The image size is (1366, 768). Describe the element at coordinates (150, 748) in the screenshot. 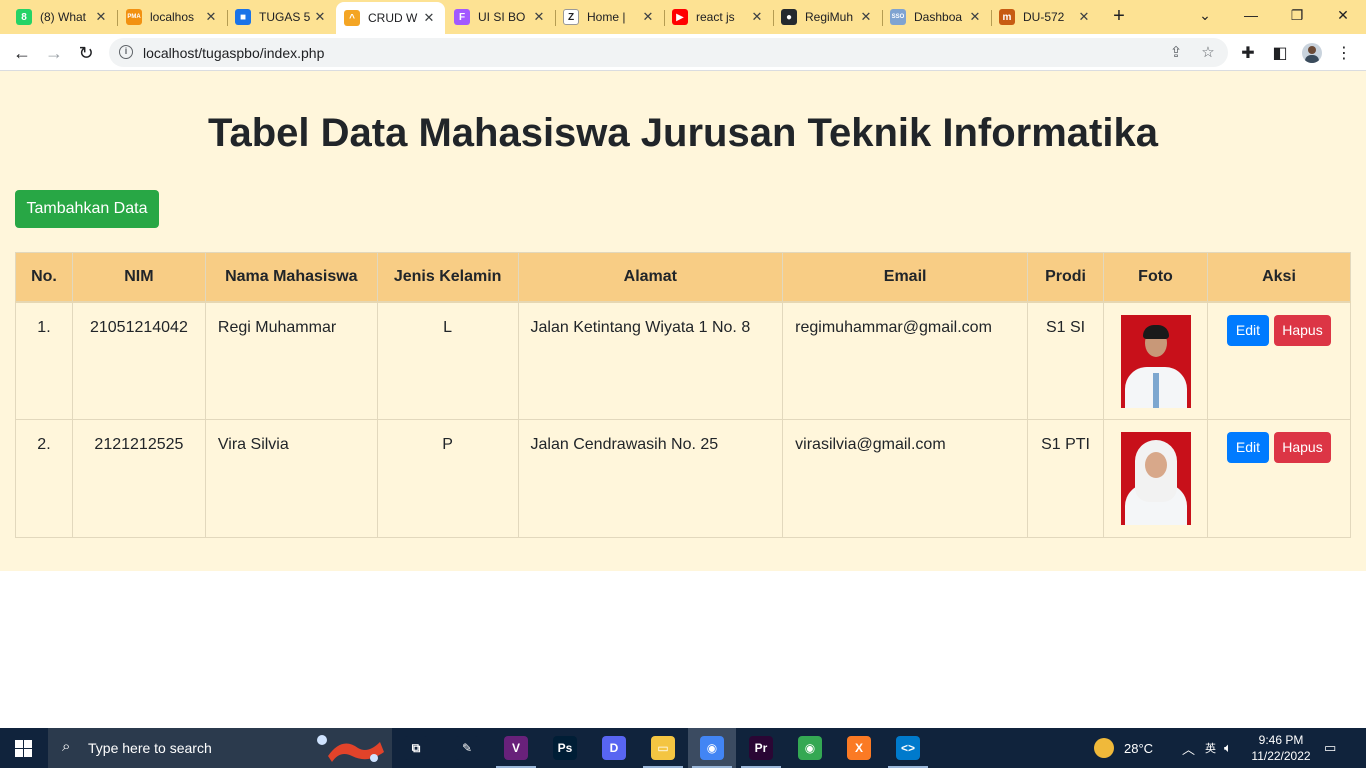

I see `search-placeholder: Type here to search` at that location.